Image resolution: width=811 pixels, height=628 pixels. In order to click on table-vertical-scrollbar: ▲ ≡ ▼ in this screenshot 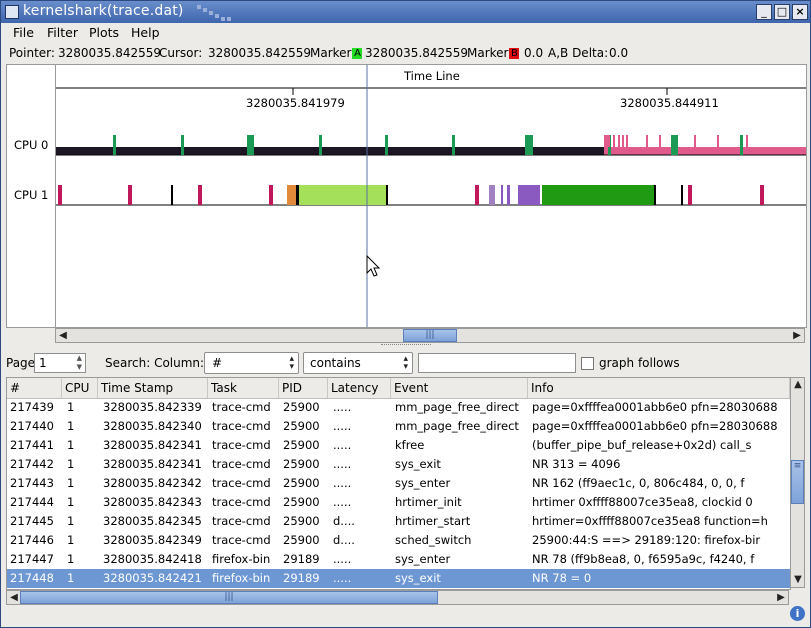, I will do `click(797, 482)`.